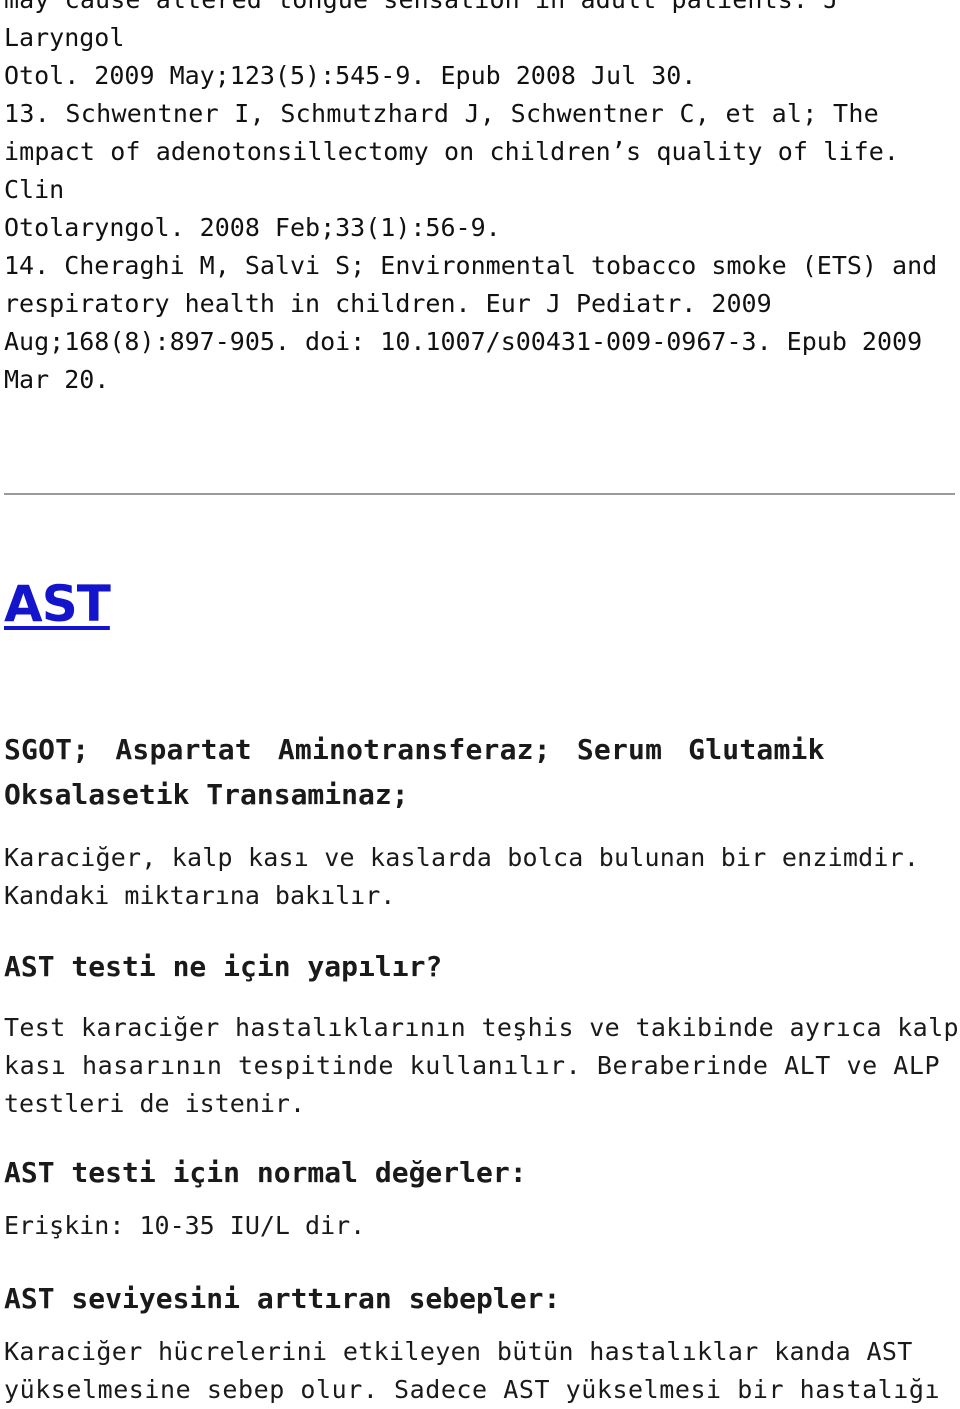  Describe the element at coordinates (155, 1103) in the screenshot. I see `paragraph-line: testleri de istenir.` at that location.